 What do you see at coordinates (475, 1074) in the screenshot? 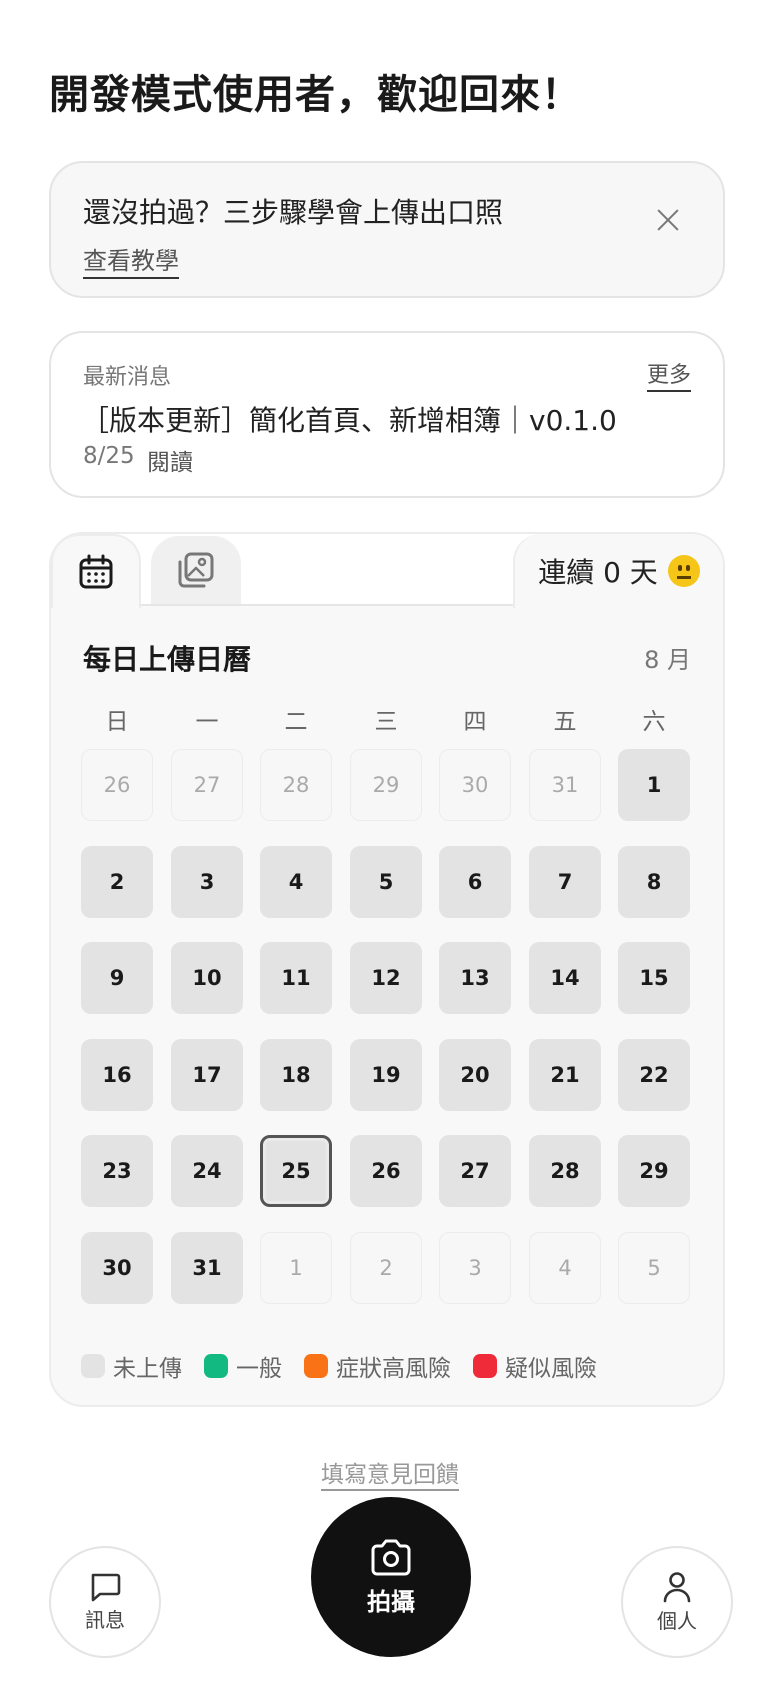
I see `calendar-day: 20` at bounding box center [475, 1074].